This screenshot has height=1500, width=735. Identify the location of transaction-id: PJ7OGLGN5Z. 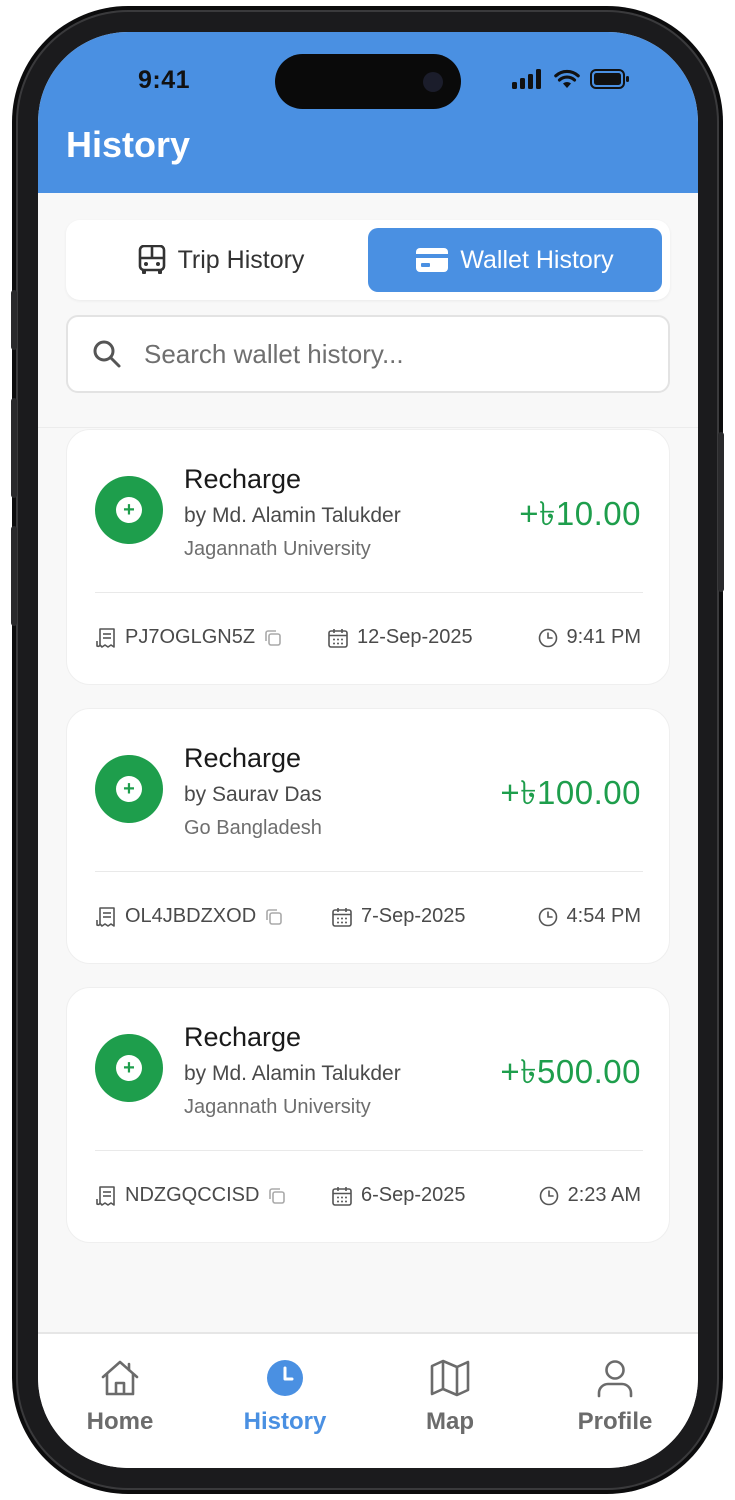
(190, 637).